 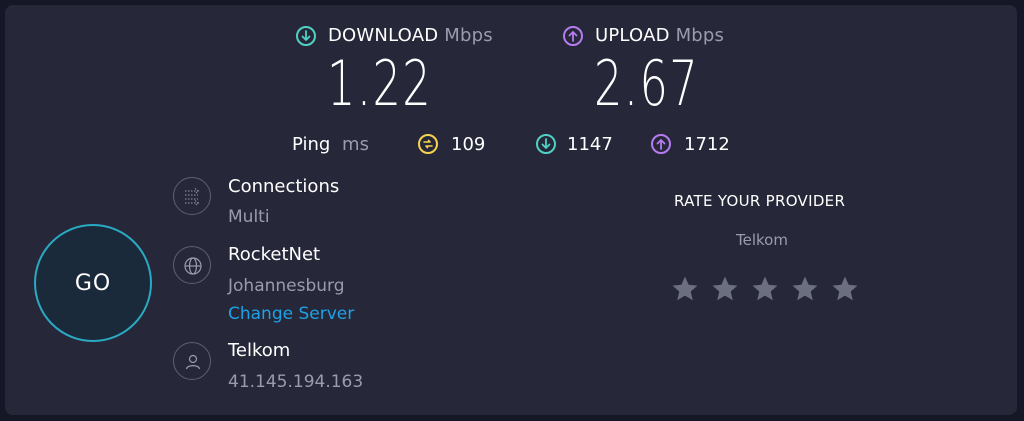 What do you see at coordinates (762, 240) in the screenshot?
I see `rate-provider-name: Telkom` at bounding box center [762, 240].